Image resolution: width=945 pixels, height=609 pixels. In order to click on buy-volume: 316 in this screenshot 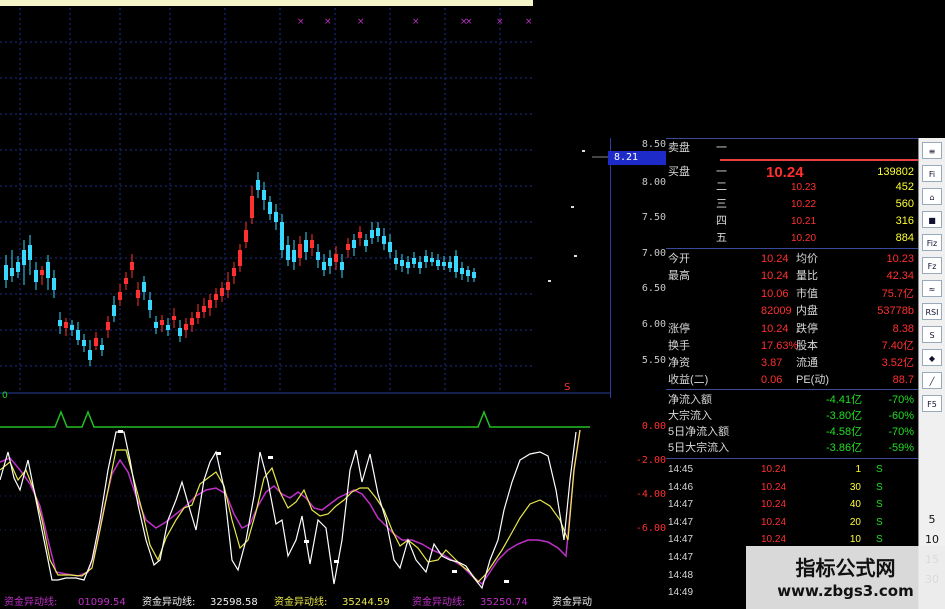, I will do `click(904, 221)`.